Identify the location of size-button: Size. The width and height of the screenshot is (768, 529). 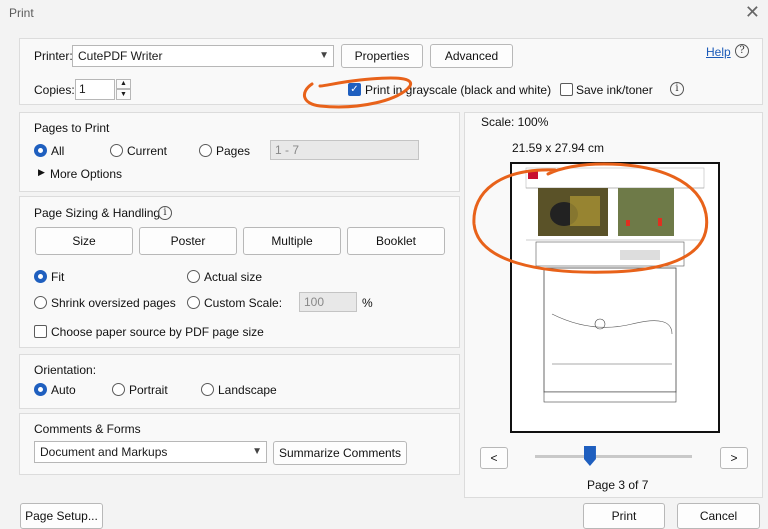
(84, 241).